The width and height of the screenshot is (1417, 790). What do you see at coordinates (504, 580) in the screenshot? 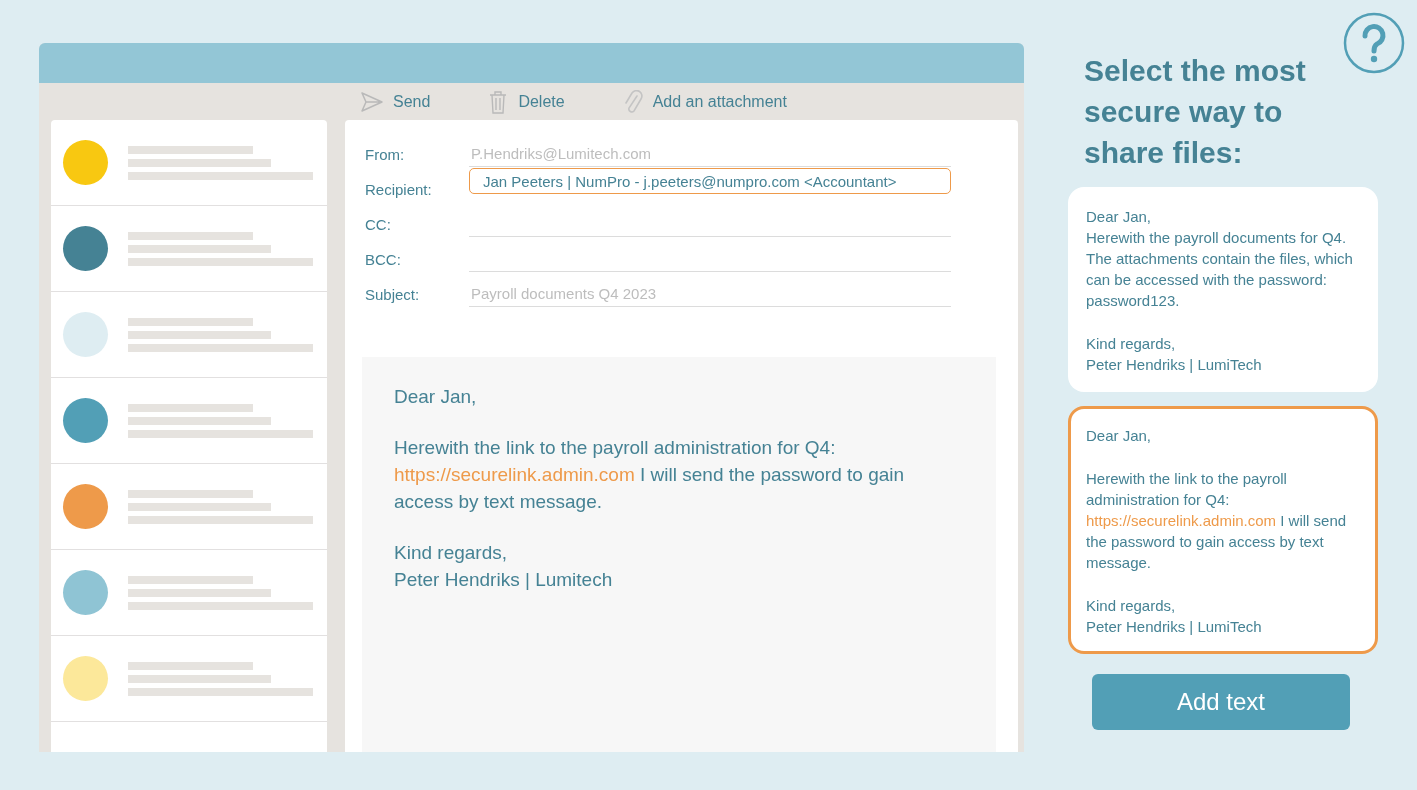
I see `message-text: Peter Hendriks | Lumitech` at bounding box center [504, 580].